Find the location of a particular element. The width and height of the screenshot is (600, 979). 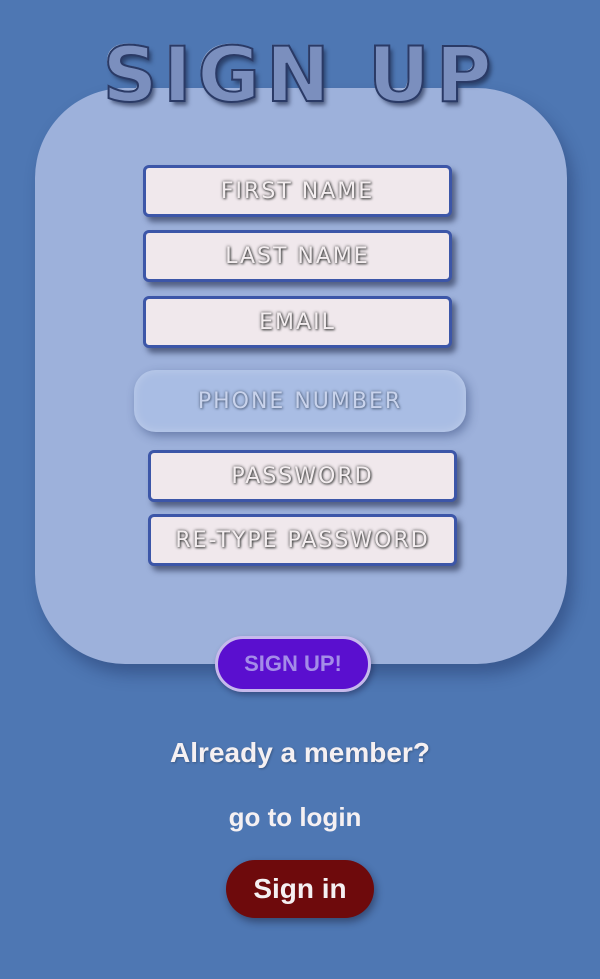

member-prompt: Already a member? is located at coordinates (300, 752).